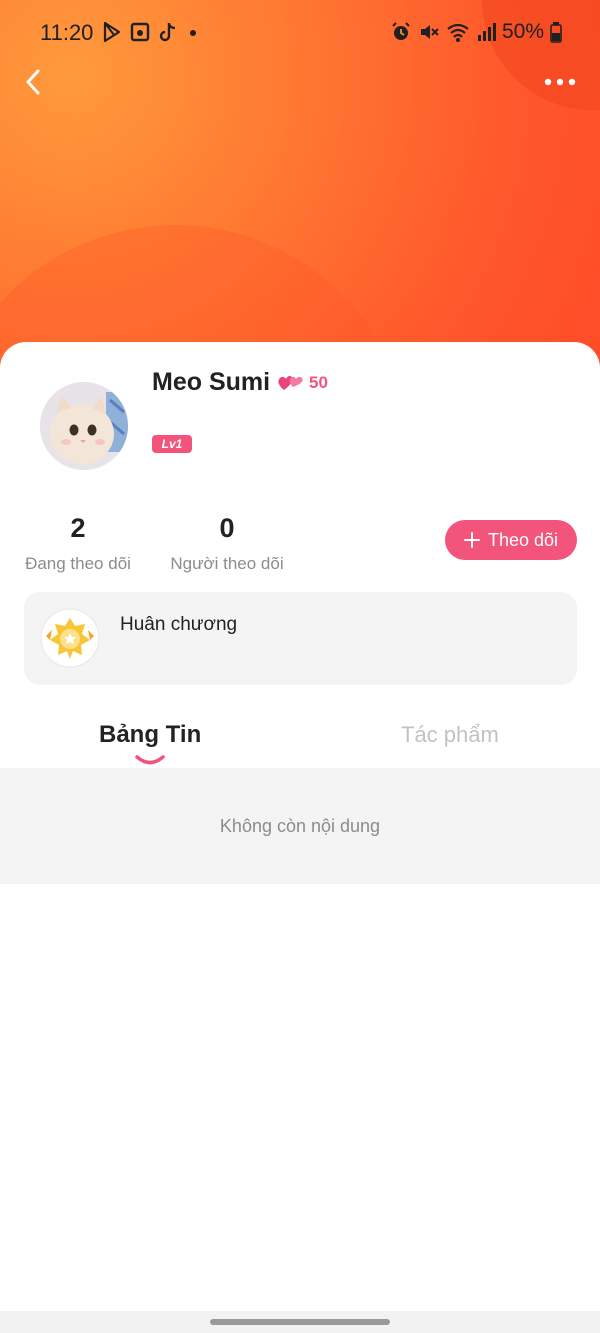  Describe the element at coordinates (140, 32) in the screenshot. I see `media-icon` at that location.